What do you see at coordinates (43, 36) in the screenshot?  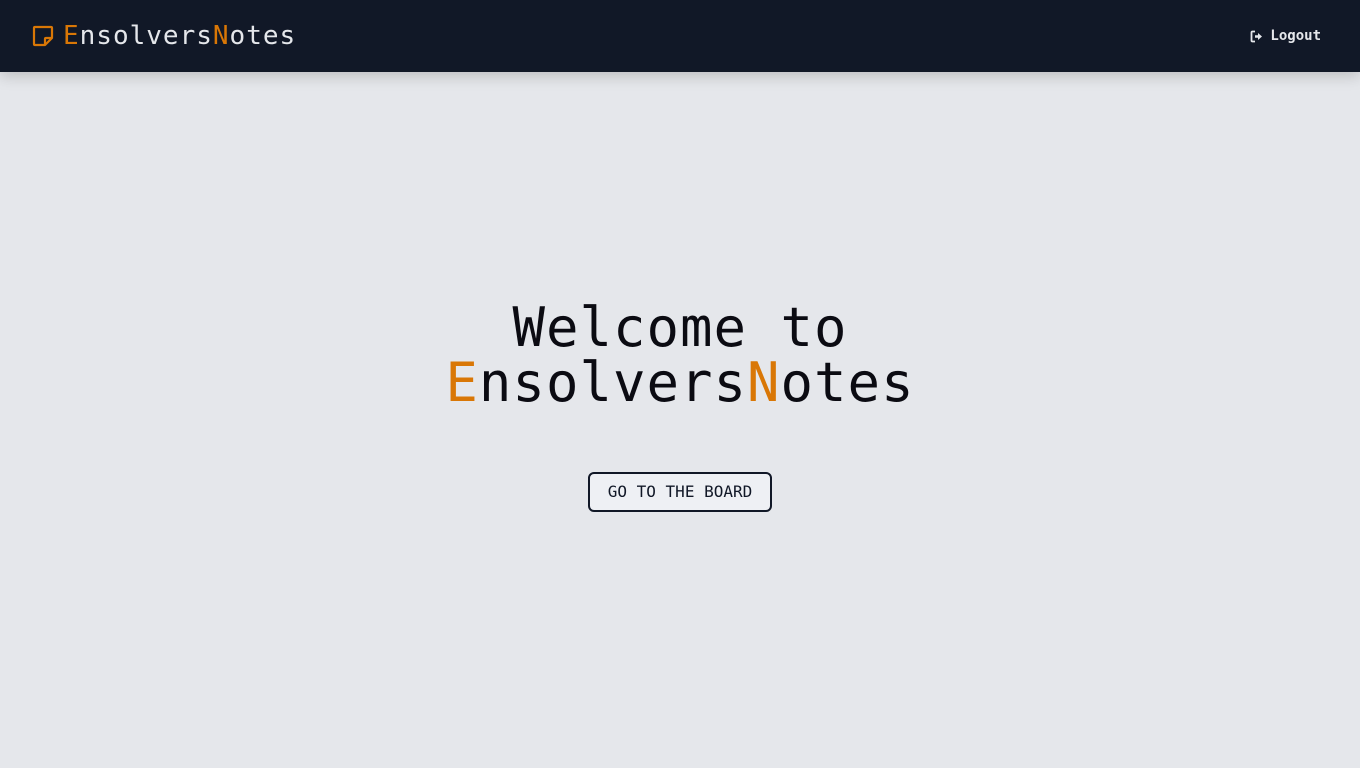 I see `sticky-note-icon` at bounding box center [43, 36].